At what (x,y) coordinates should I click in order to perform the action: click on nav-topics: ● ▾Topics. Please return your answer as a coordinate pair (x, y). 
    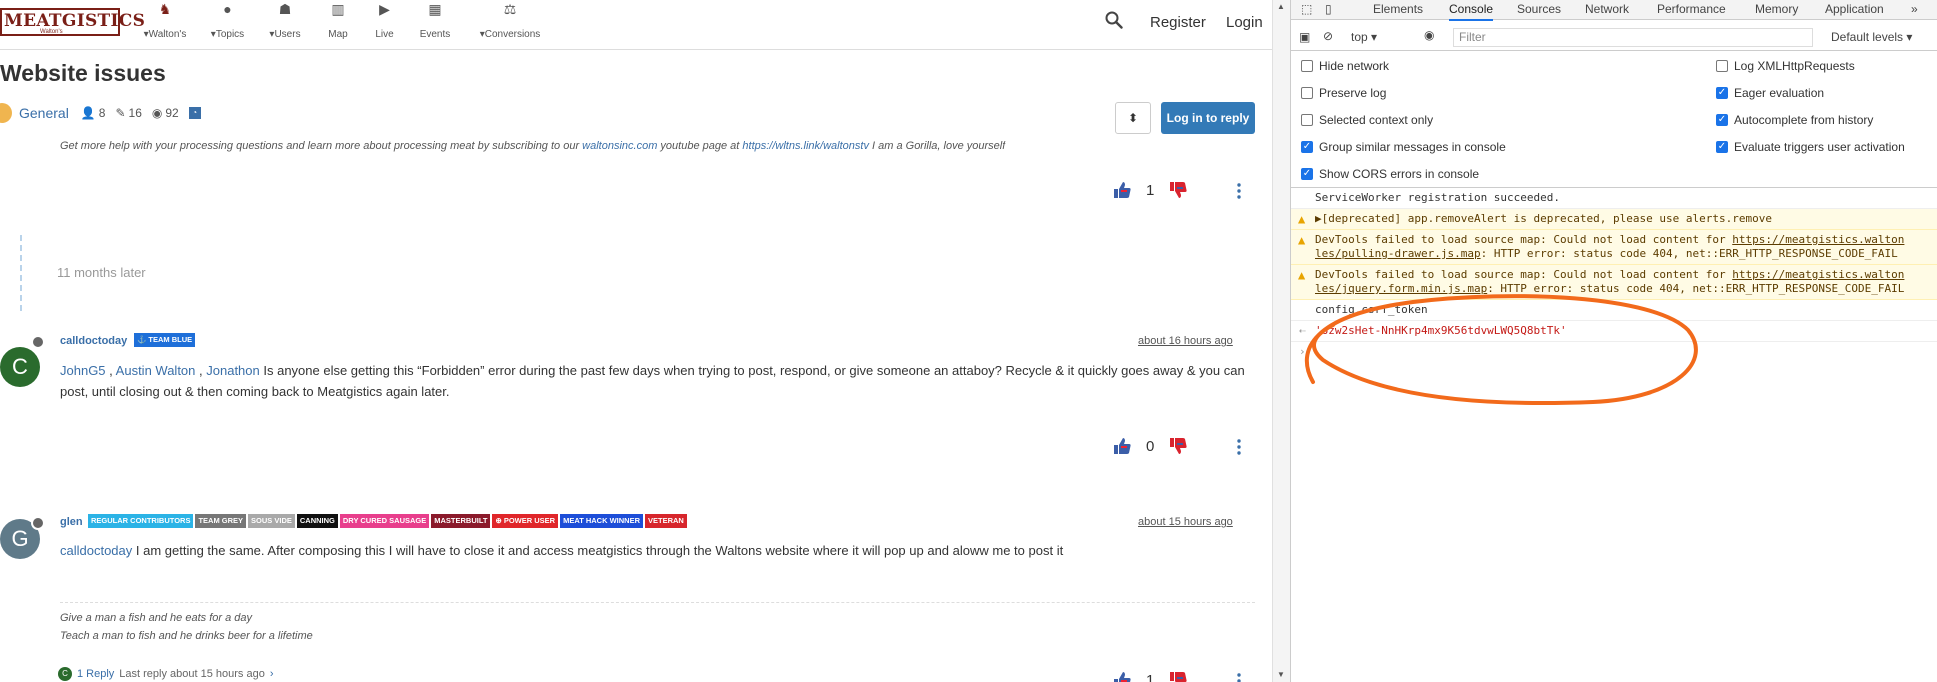
    Looking at the image, I should click on (227, 23).